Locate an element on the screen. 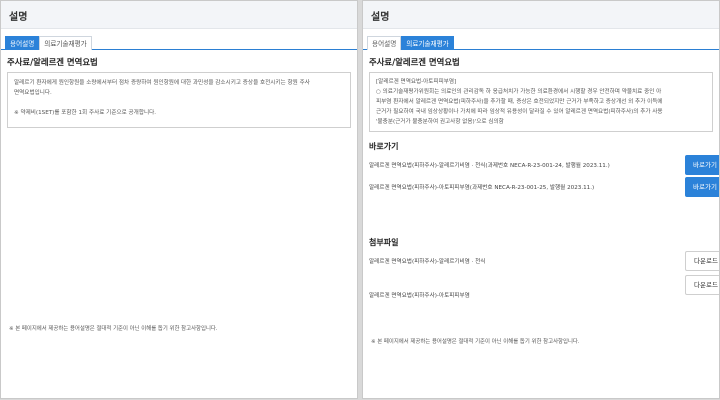 Image resolution: width=720 pixels, height=400 pixels. attachment-title: 첨부파일 is located at coordinates (384, 242).